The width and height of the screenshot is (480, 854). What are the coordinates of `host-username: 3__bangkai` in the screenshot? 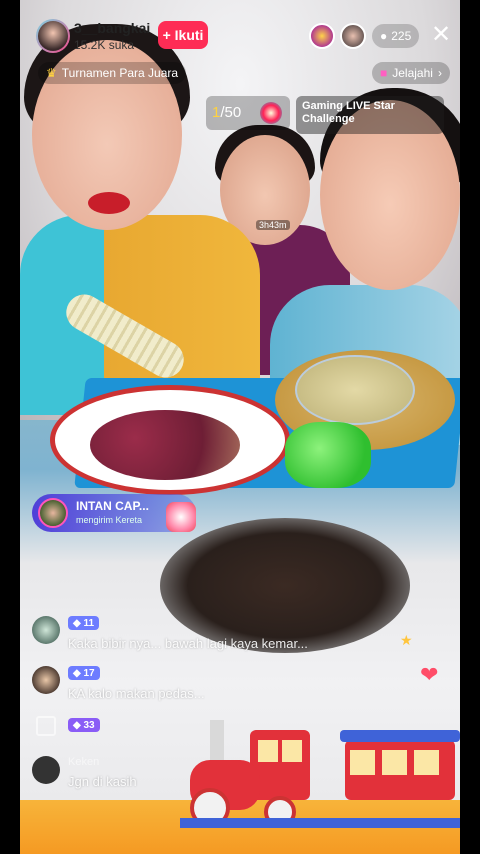 It's located at (112, 28).